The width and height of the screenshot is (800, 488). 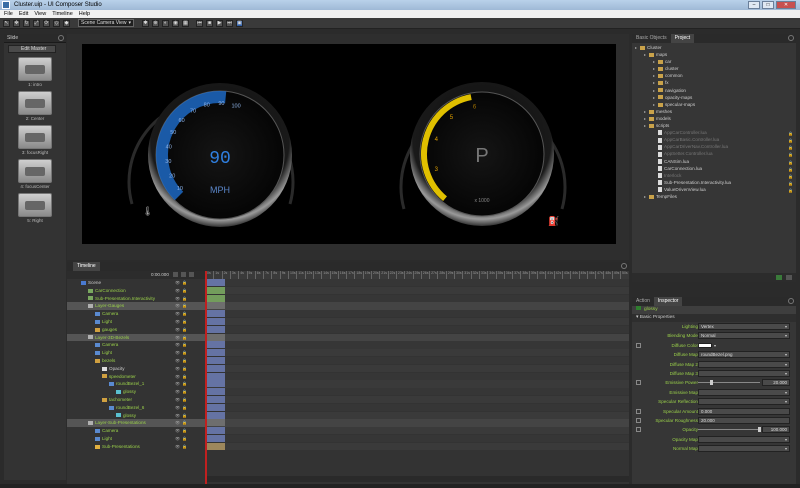 I want to click on pan-icon: ⊕, so click(x=155, y=23).